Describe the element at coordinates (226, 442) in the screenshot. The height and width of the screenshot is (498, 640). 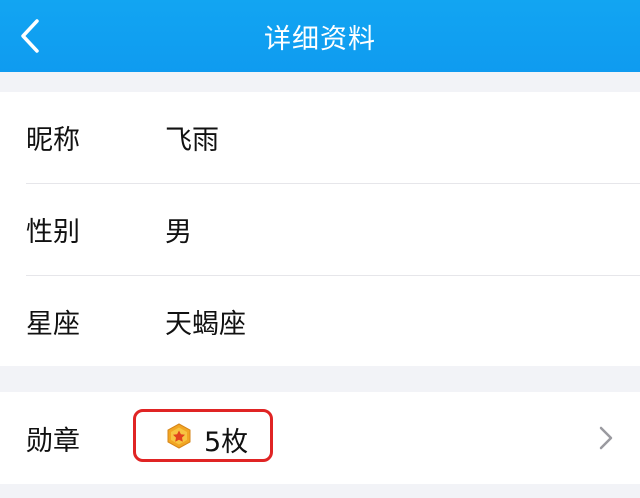
I see `badge-count: 5枚` at that location.